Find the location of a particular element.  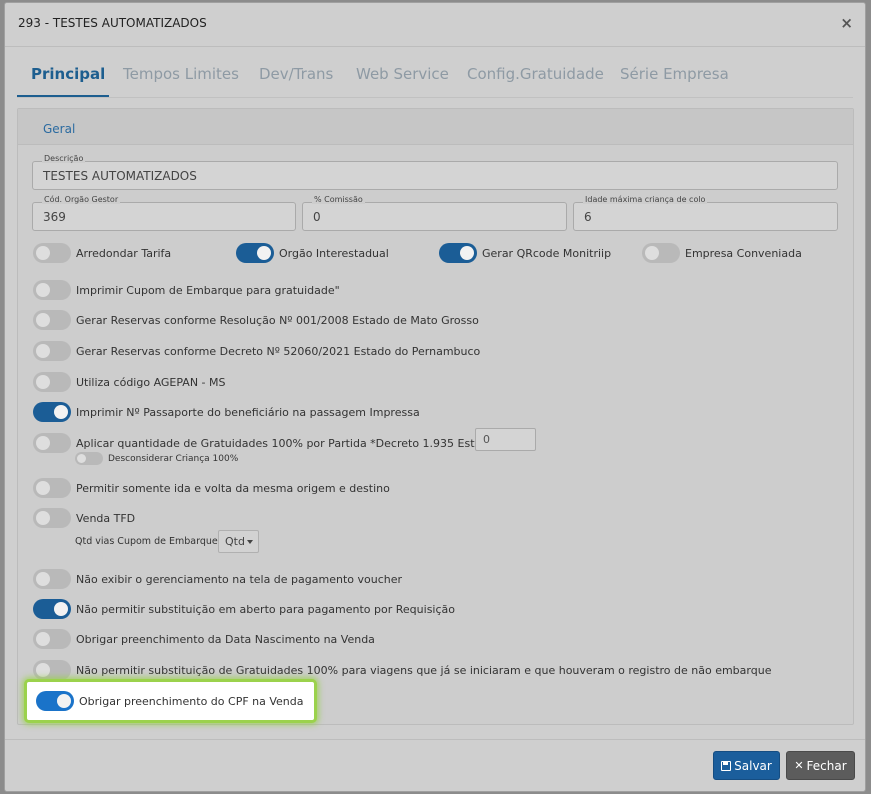

modal-header: 293 - TESTES AUTOMATIZADOS × is located at coordinates (435, 25).